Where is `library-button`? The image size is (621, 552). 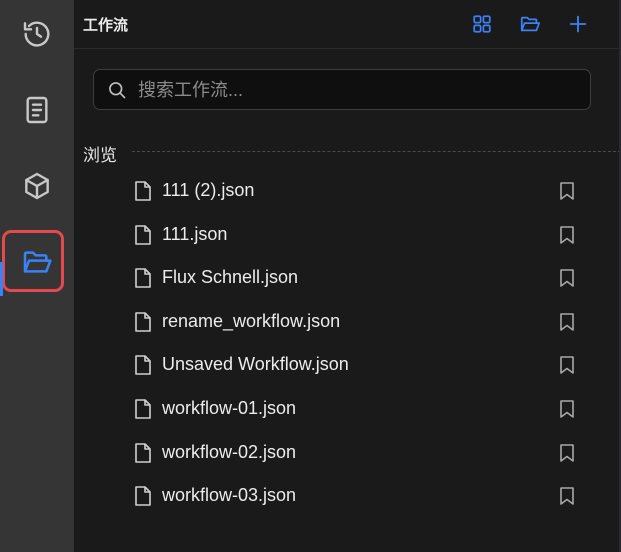
library-button is located at coordinates (37, 110).